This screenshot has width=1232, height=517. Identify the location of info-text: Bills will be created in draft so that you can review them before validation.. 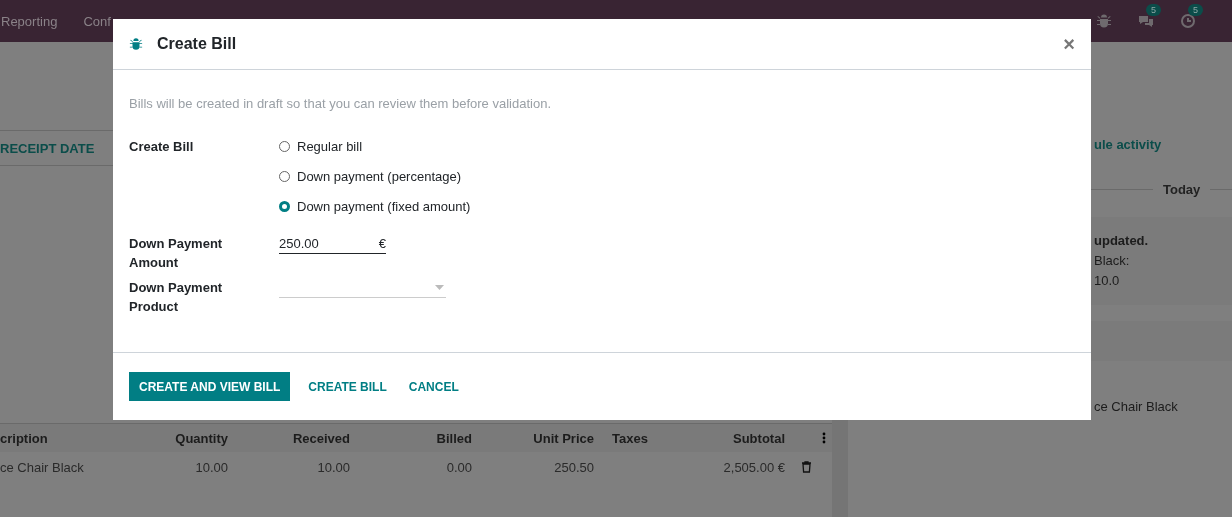
(340, 103).